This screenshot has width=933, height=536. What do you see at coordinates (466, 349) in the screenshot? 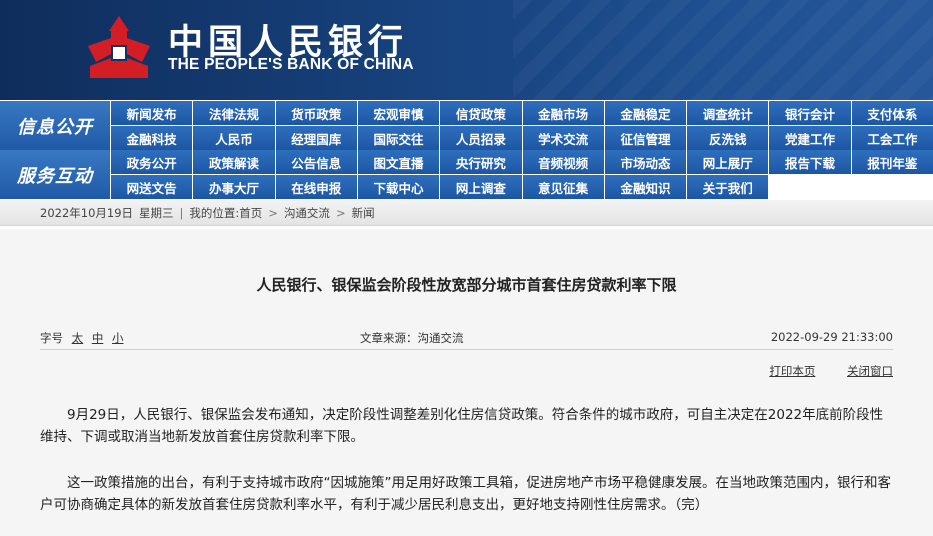
I see `divider` at bounding box center [466, 349].